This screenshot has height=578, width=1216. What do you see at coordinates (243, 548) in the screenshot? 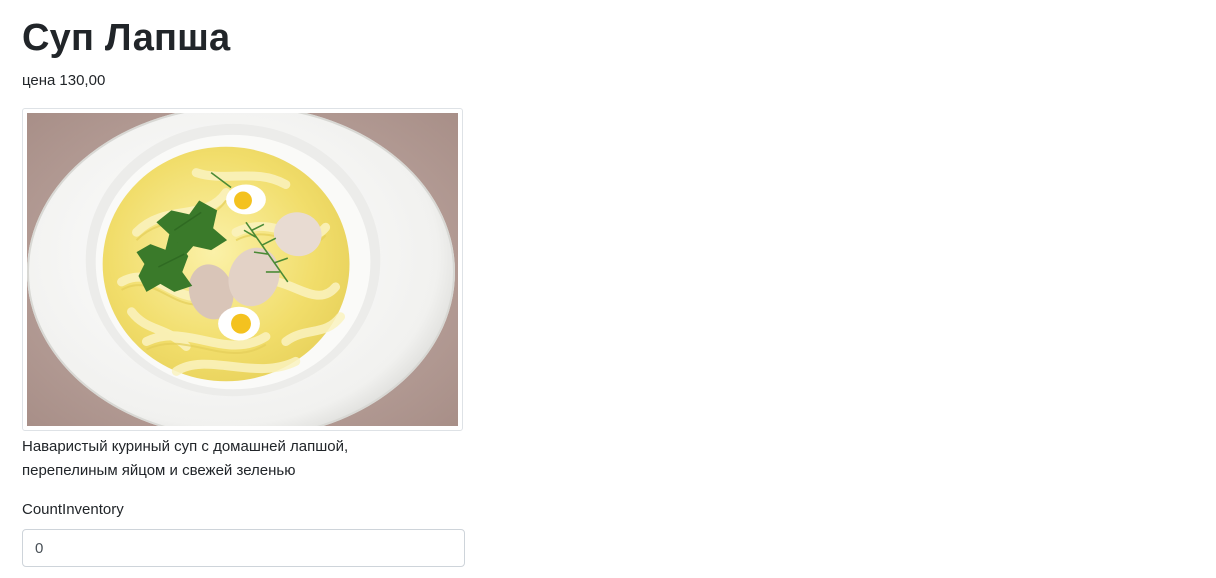
I see `count-inventory-input` at bounding box center [243, 548].